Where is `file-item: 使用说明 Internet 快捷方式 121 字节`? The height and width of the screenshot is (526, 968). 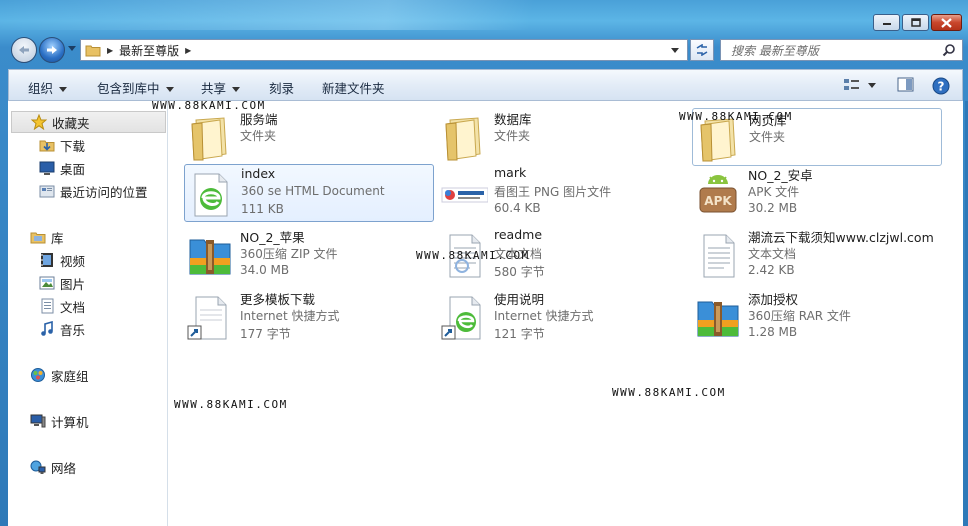 file-item: 使用说明 Internet 快捷方式 121 字节 is located at coordinates (563, 317).